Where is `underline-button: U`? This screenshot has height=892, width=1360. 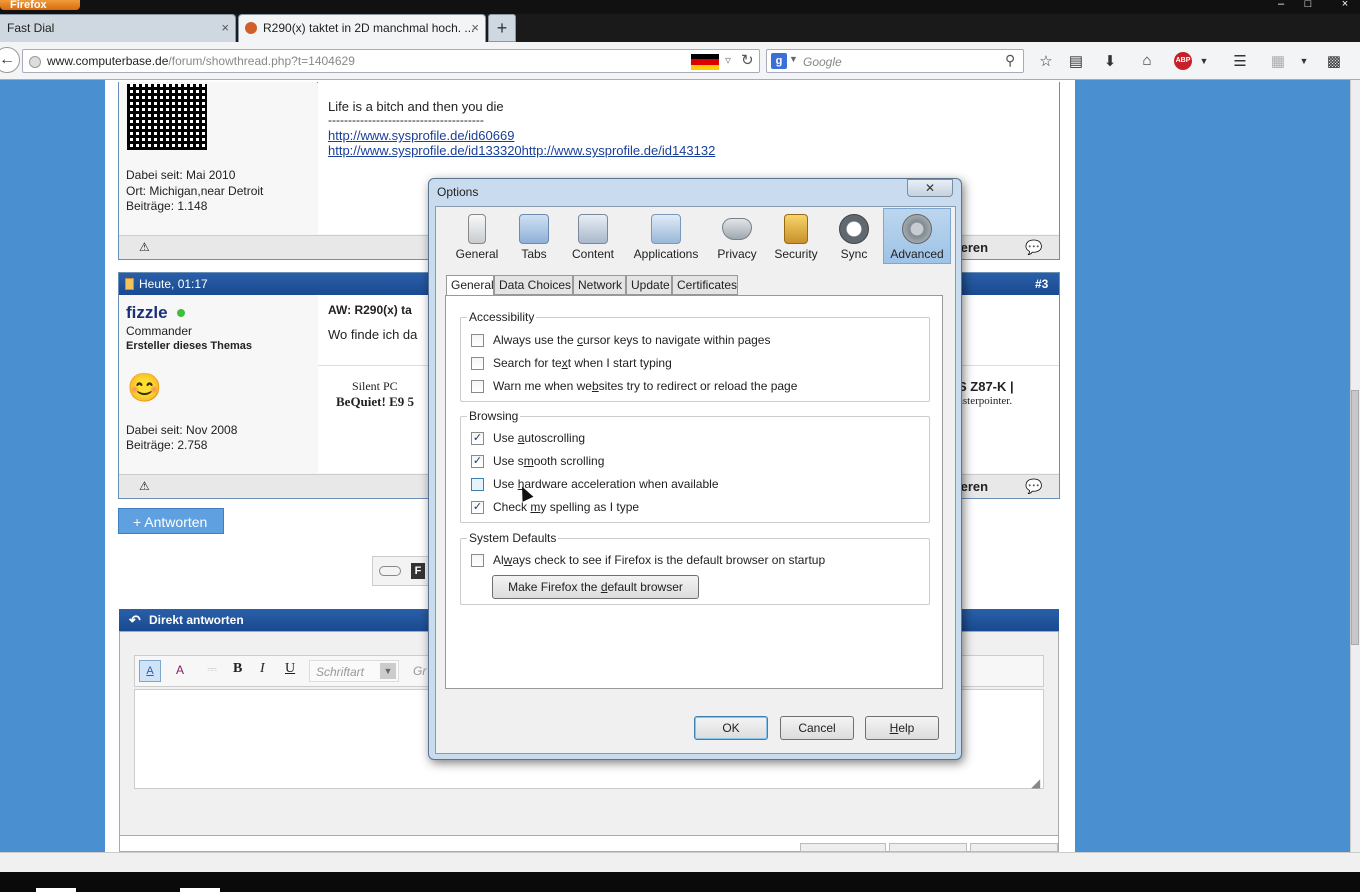
underline-button: U is located at coordinates (290, 669).